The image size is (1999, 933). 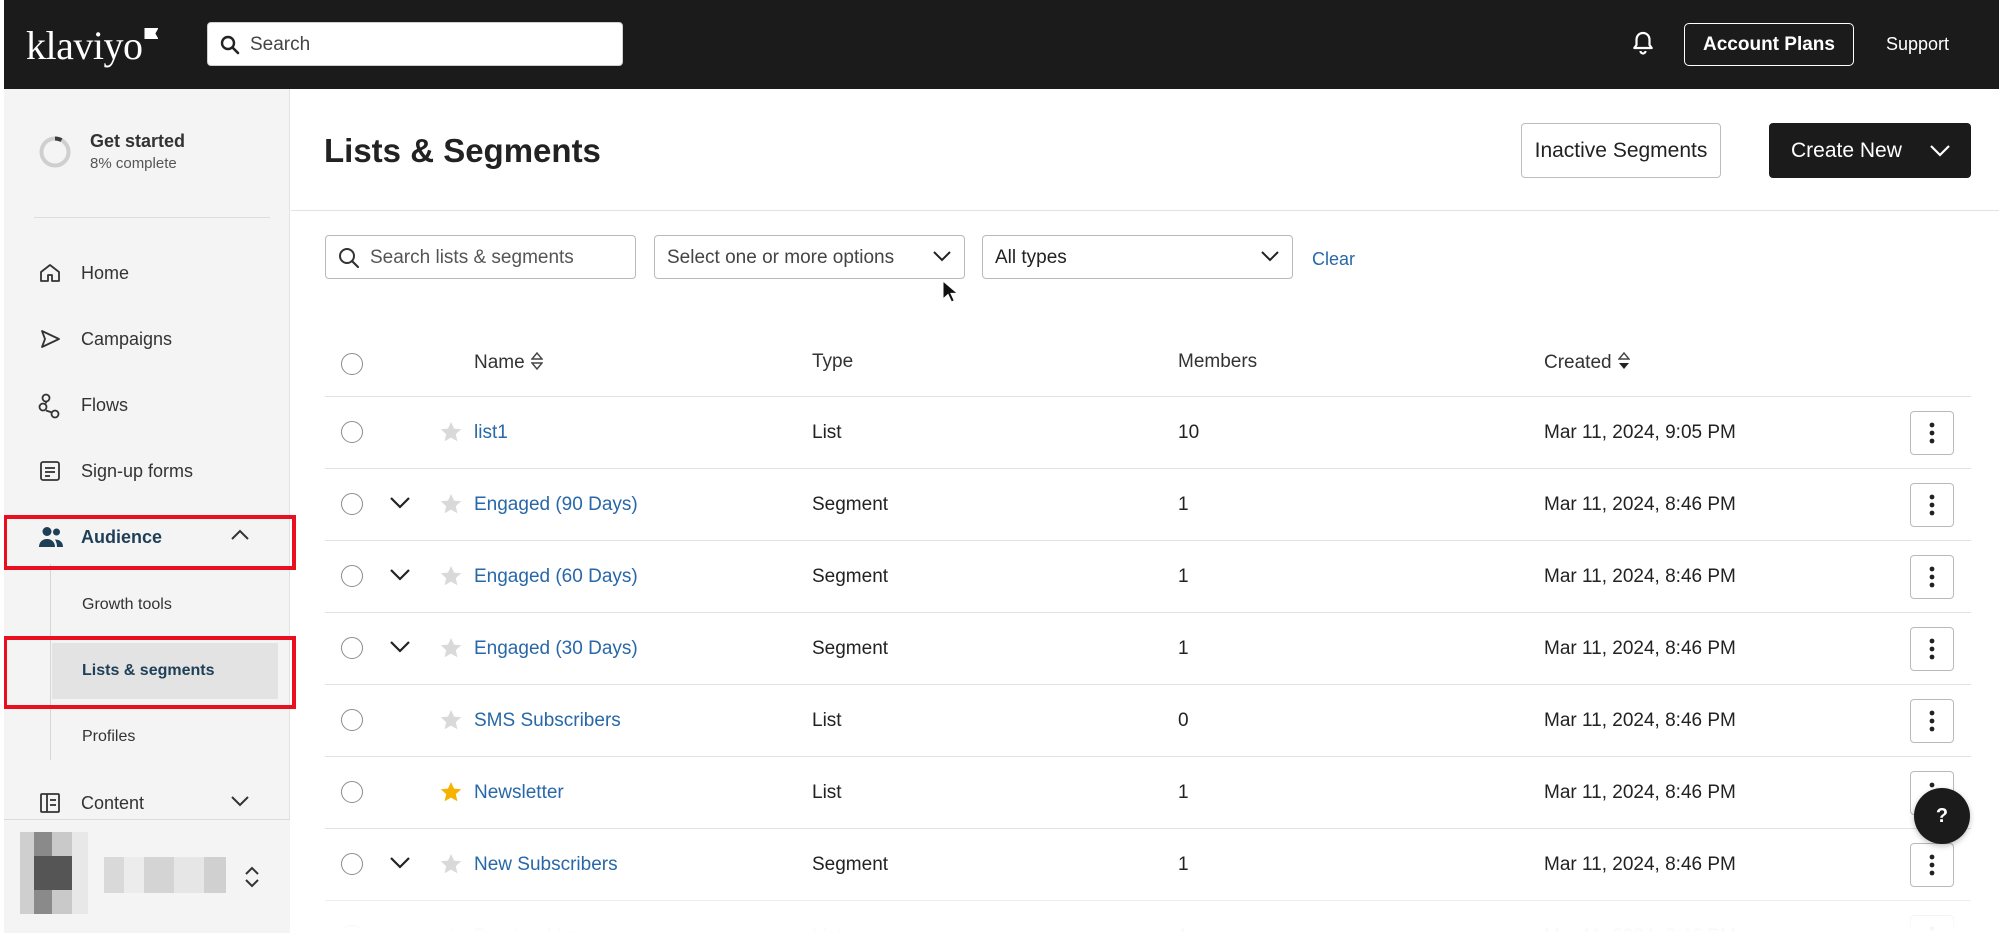 I want to click on lists-search-input, so click(x=495, y=258).